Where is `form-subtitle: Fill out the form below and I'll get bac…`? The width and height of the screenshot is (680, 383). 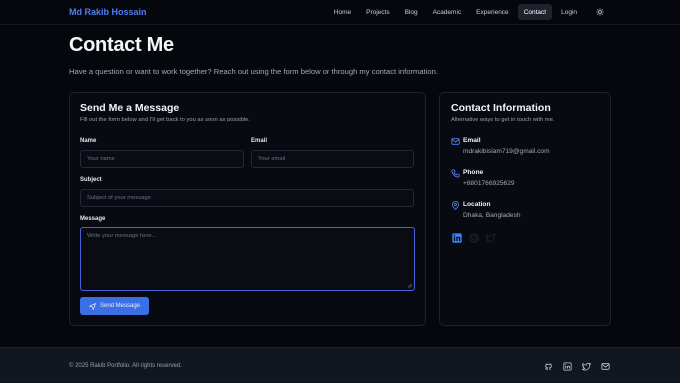
form-subtitle: Fill out the form below and I'll get bac… is located at coordinates (165, 120).